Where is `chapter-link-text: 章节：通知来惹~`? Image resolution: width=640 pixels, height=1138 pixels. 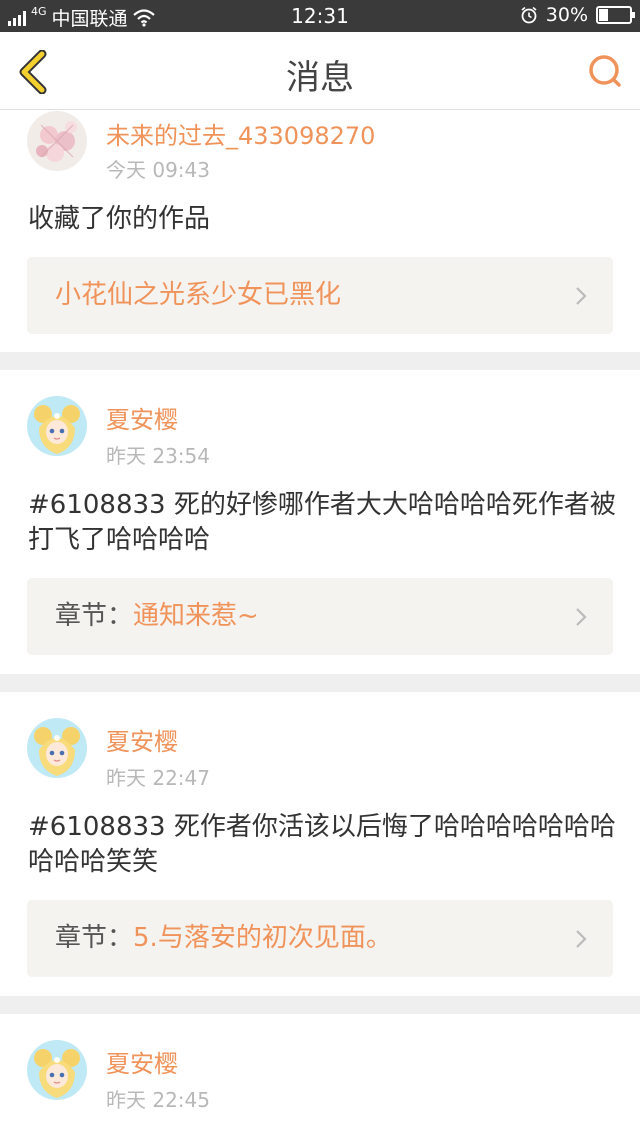
chapter-link-text: 章节：通知来惹~ is located at coordinates (157, 616).